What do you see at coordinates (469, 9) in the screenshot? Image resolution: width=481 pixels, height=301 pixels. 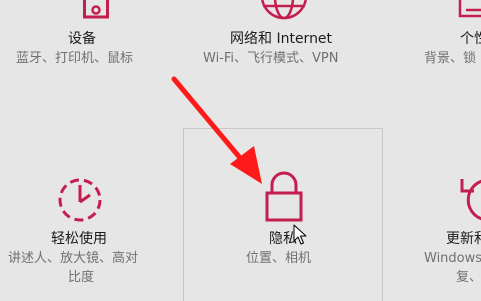 I see `personalization-icon` at bounding box center [469, 9].